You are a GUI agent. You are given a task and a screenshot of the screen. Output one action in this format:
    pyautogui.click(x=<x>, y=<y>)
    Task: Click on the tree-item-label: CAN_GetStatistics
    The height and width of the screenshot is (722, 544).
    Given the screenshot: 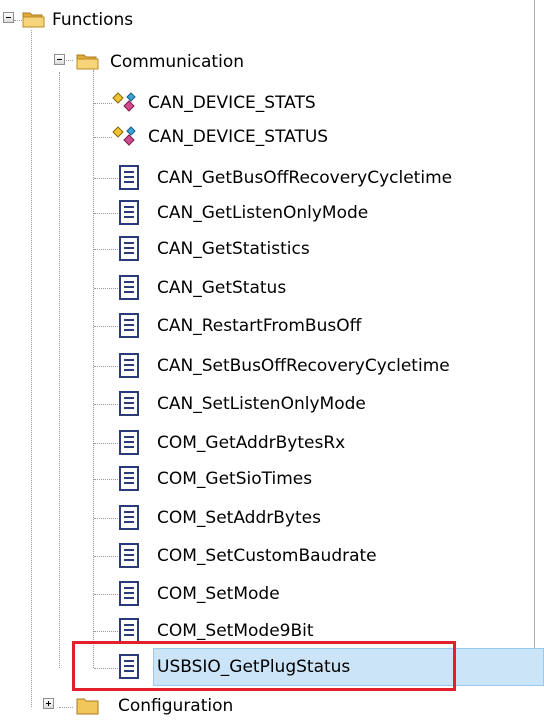 What is the action you would take?
    pyautogui.click(x=233, y=249)
    